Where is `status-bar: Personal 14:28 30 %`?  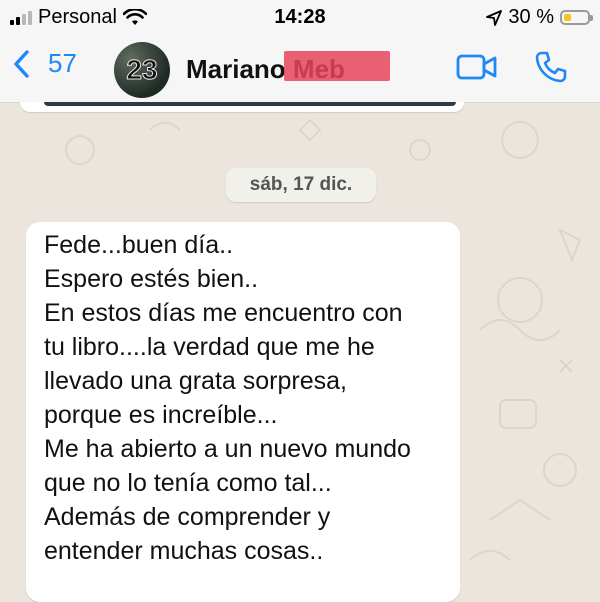 status-bar: Personal 14:28 30 % is located at coordinates (300, 18).